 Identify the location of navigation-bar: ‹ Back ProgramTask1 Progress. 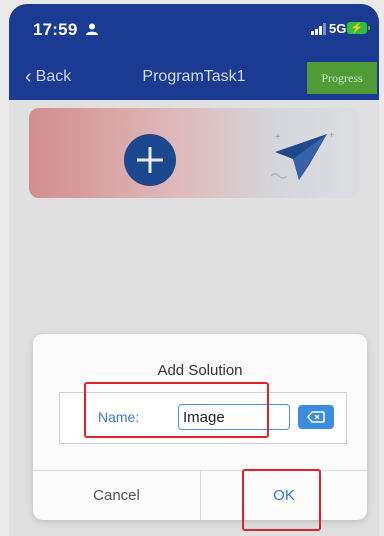
(194, 78).